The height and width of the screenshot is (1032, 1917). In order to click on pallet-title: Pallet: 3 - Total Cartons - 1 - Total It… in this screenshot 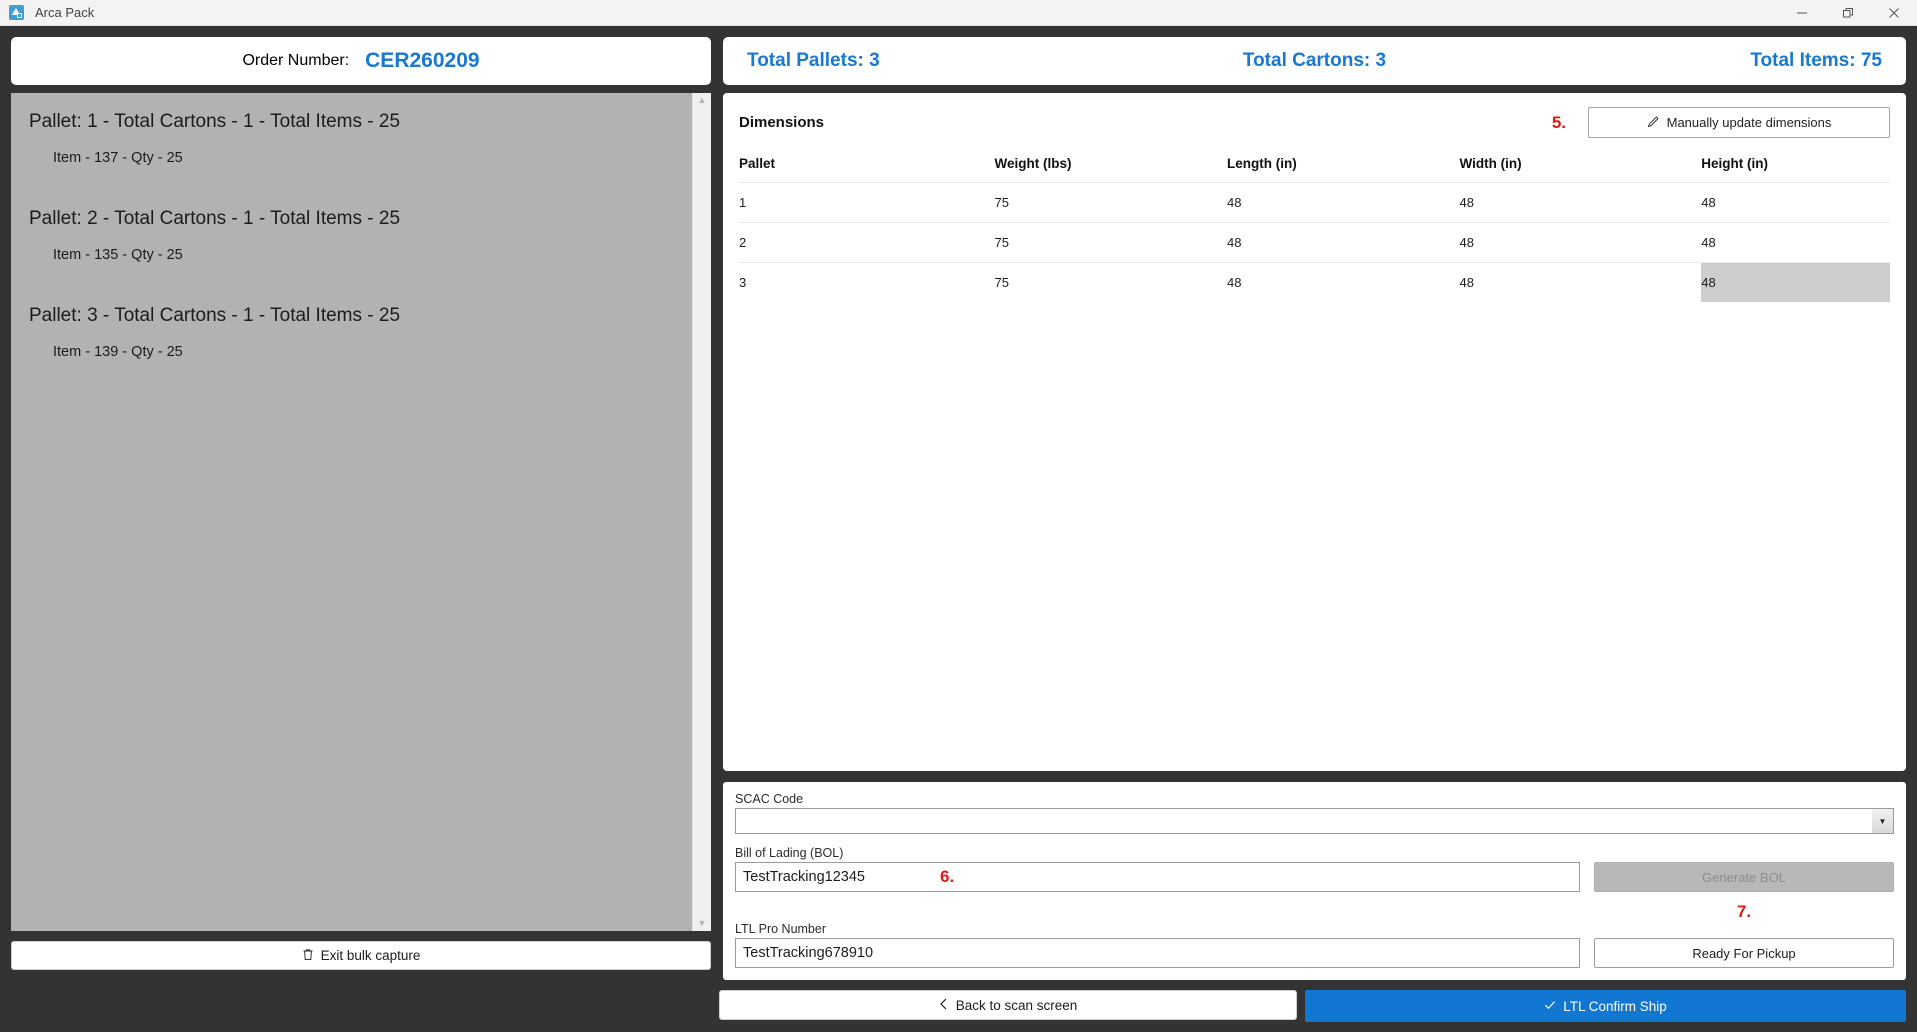, I will do `click(215, 315)`.